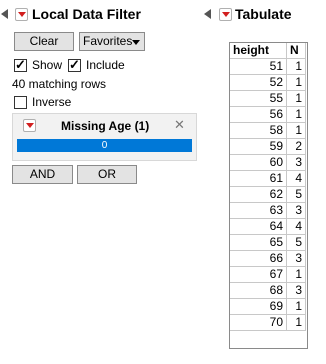  I want to click on filter-panel-title: Missing Age (1), so click(105, 126).